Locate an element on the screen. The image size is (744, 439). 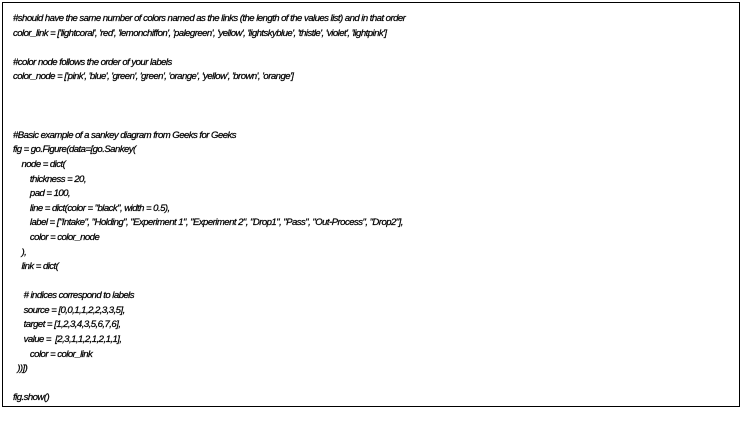
code-line: thickness = 20, is located at coordinates (50, 179).